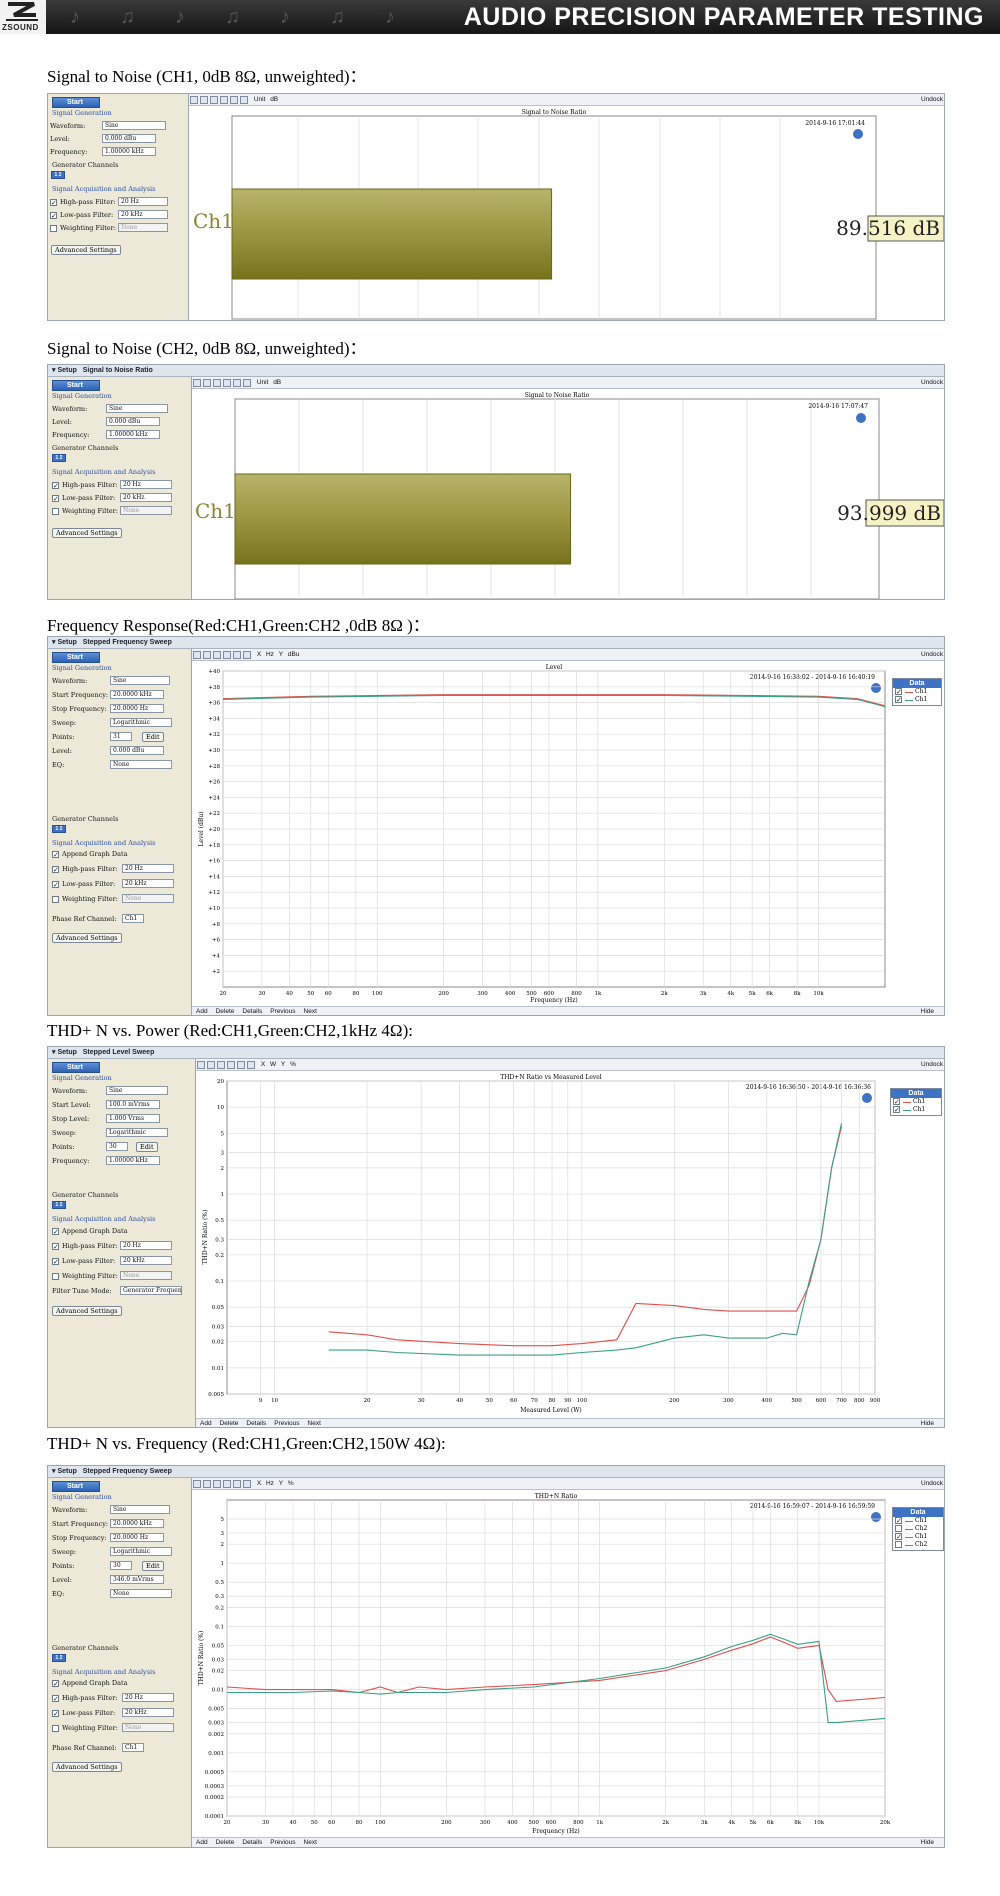  Describe the element at coordinates (55, 1684) in the screenshot. I see `append-checkbox: ✓` at that location.